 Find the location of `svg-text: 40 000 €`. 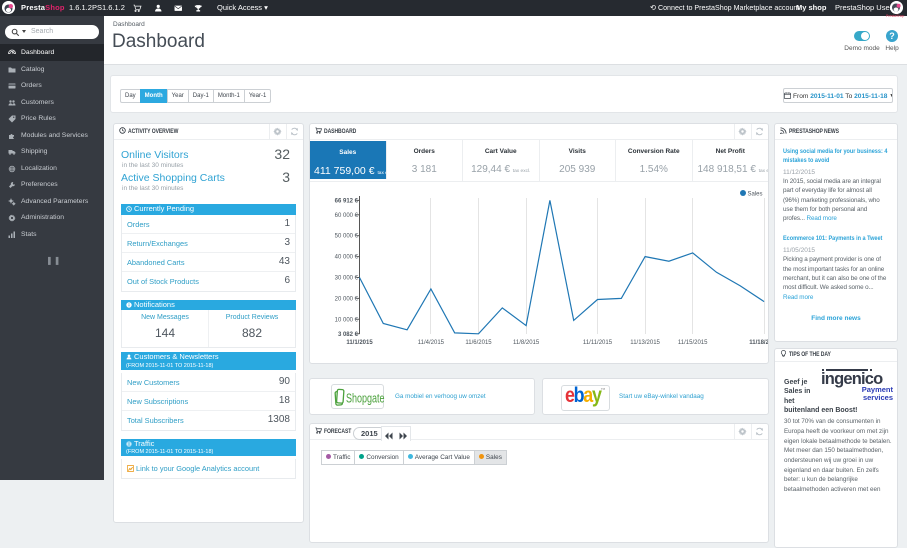

svg-text: 40 000 € is located at coordinates (347, 258).